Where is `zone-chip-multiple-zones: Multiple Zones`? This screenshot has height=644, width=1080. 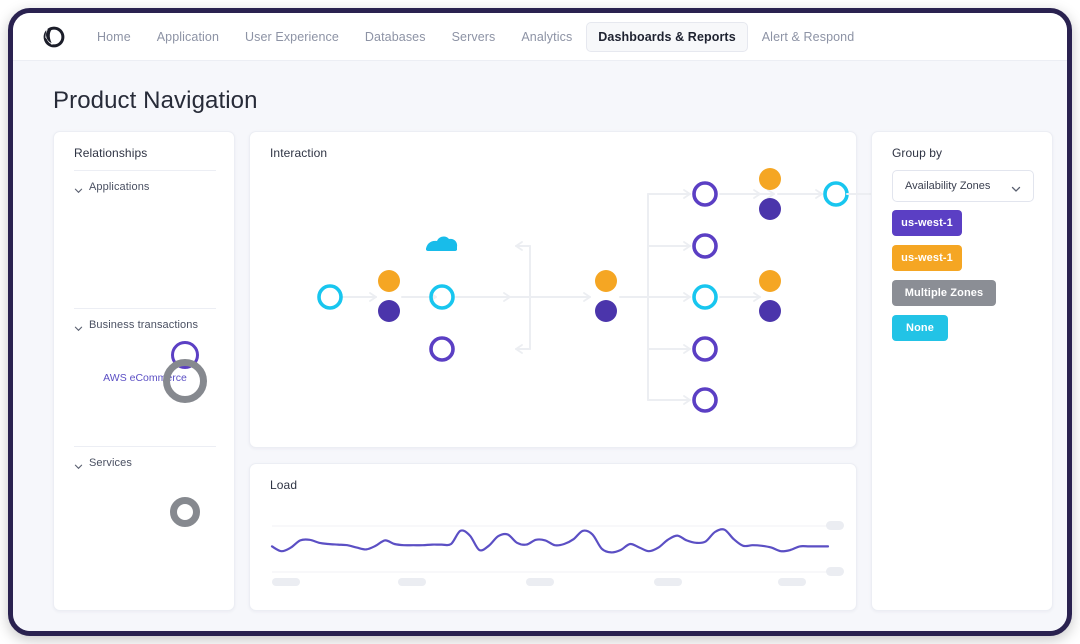 zone-chip-multiple-zones: Multiple Zones is located at coordinates (944, 293).